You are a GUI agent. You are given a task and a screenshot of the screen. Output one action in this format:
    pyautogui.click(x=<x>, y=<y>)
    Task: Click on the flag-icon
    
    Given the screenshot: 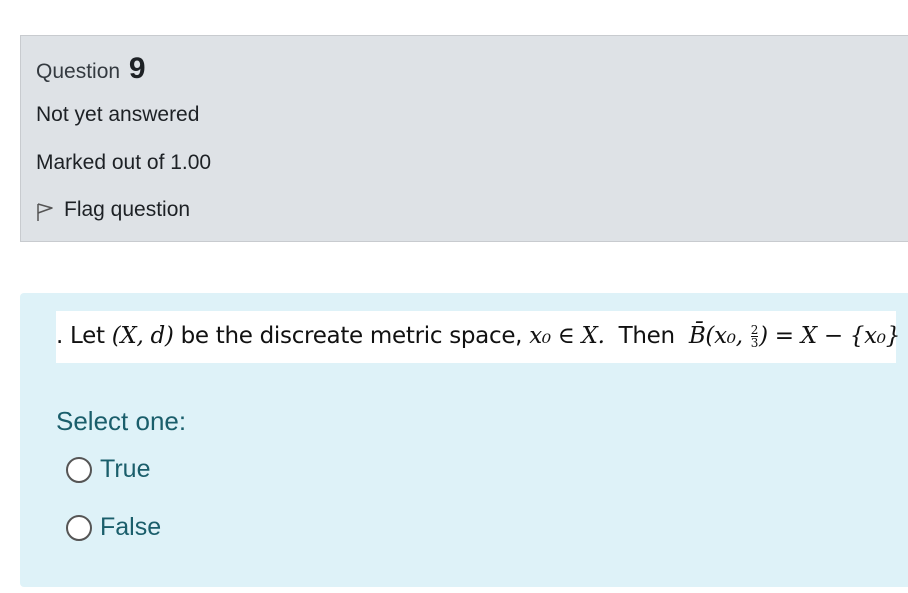 What is the action you would take?
    pyautogui.click(x=45, y=212)
    